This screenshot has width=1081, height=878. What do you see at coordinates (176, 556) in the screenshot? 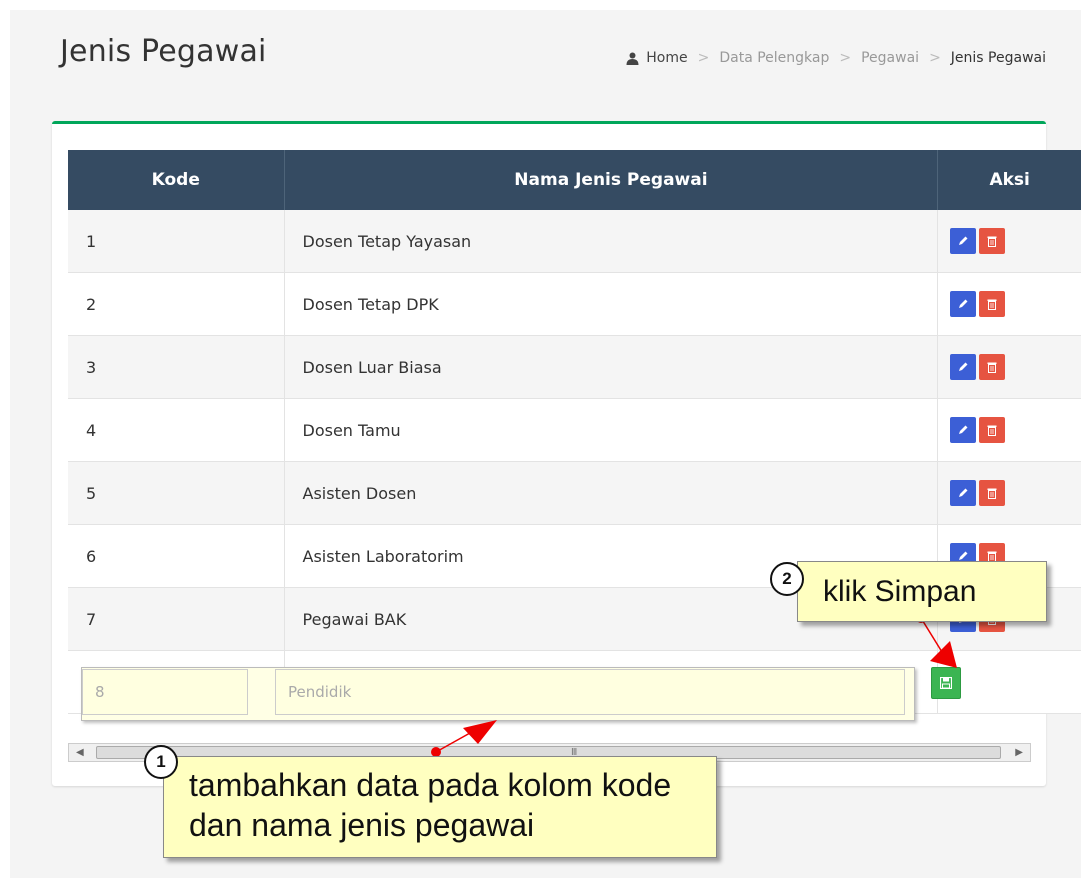
I see `cell-kode: 6` at bounding box center [176, 556].